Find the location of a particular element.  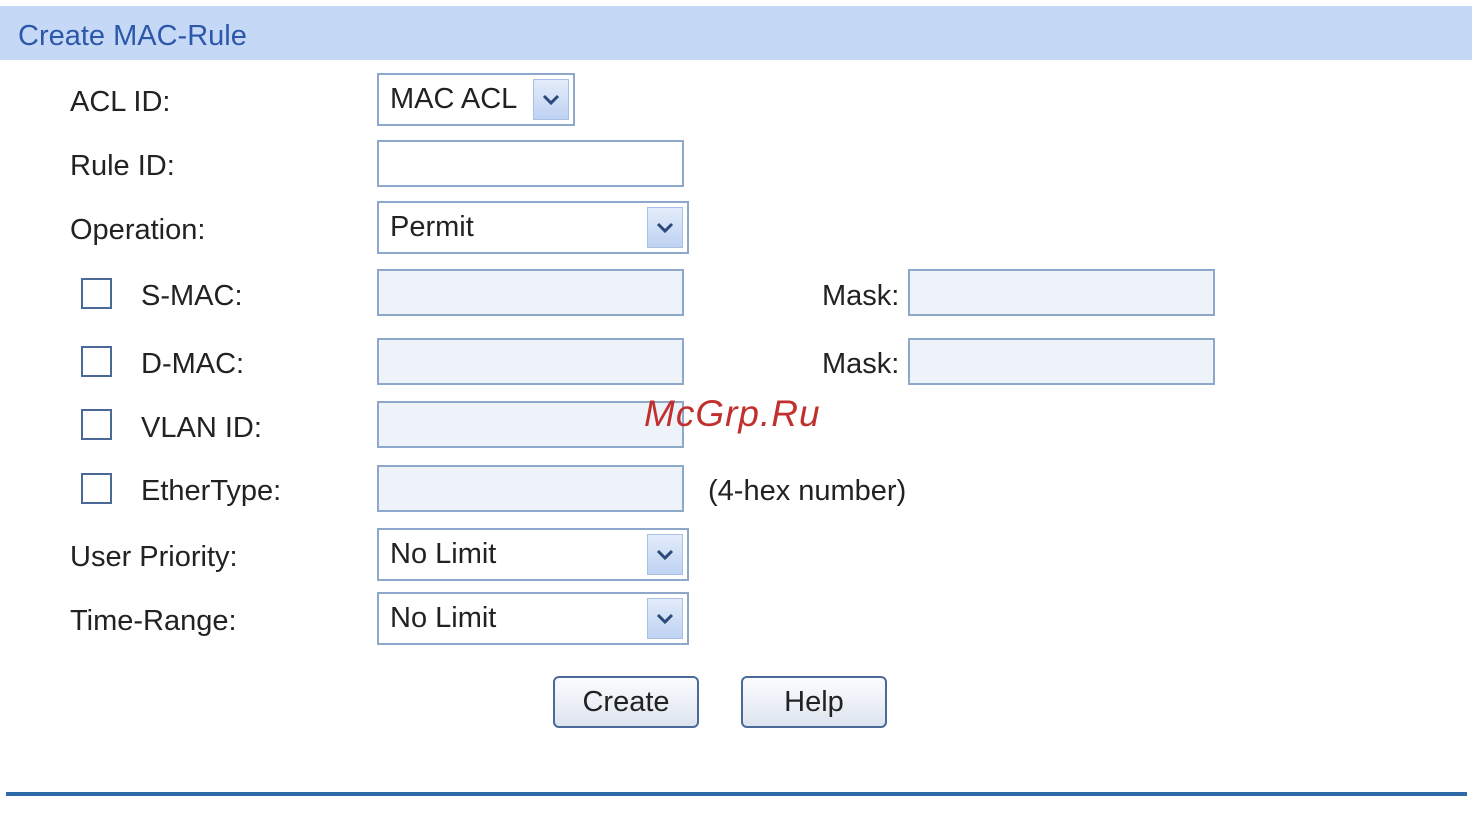

user-priority-label: User Priority: is located at coordinates (154, 557).